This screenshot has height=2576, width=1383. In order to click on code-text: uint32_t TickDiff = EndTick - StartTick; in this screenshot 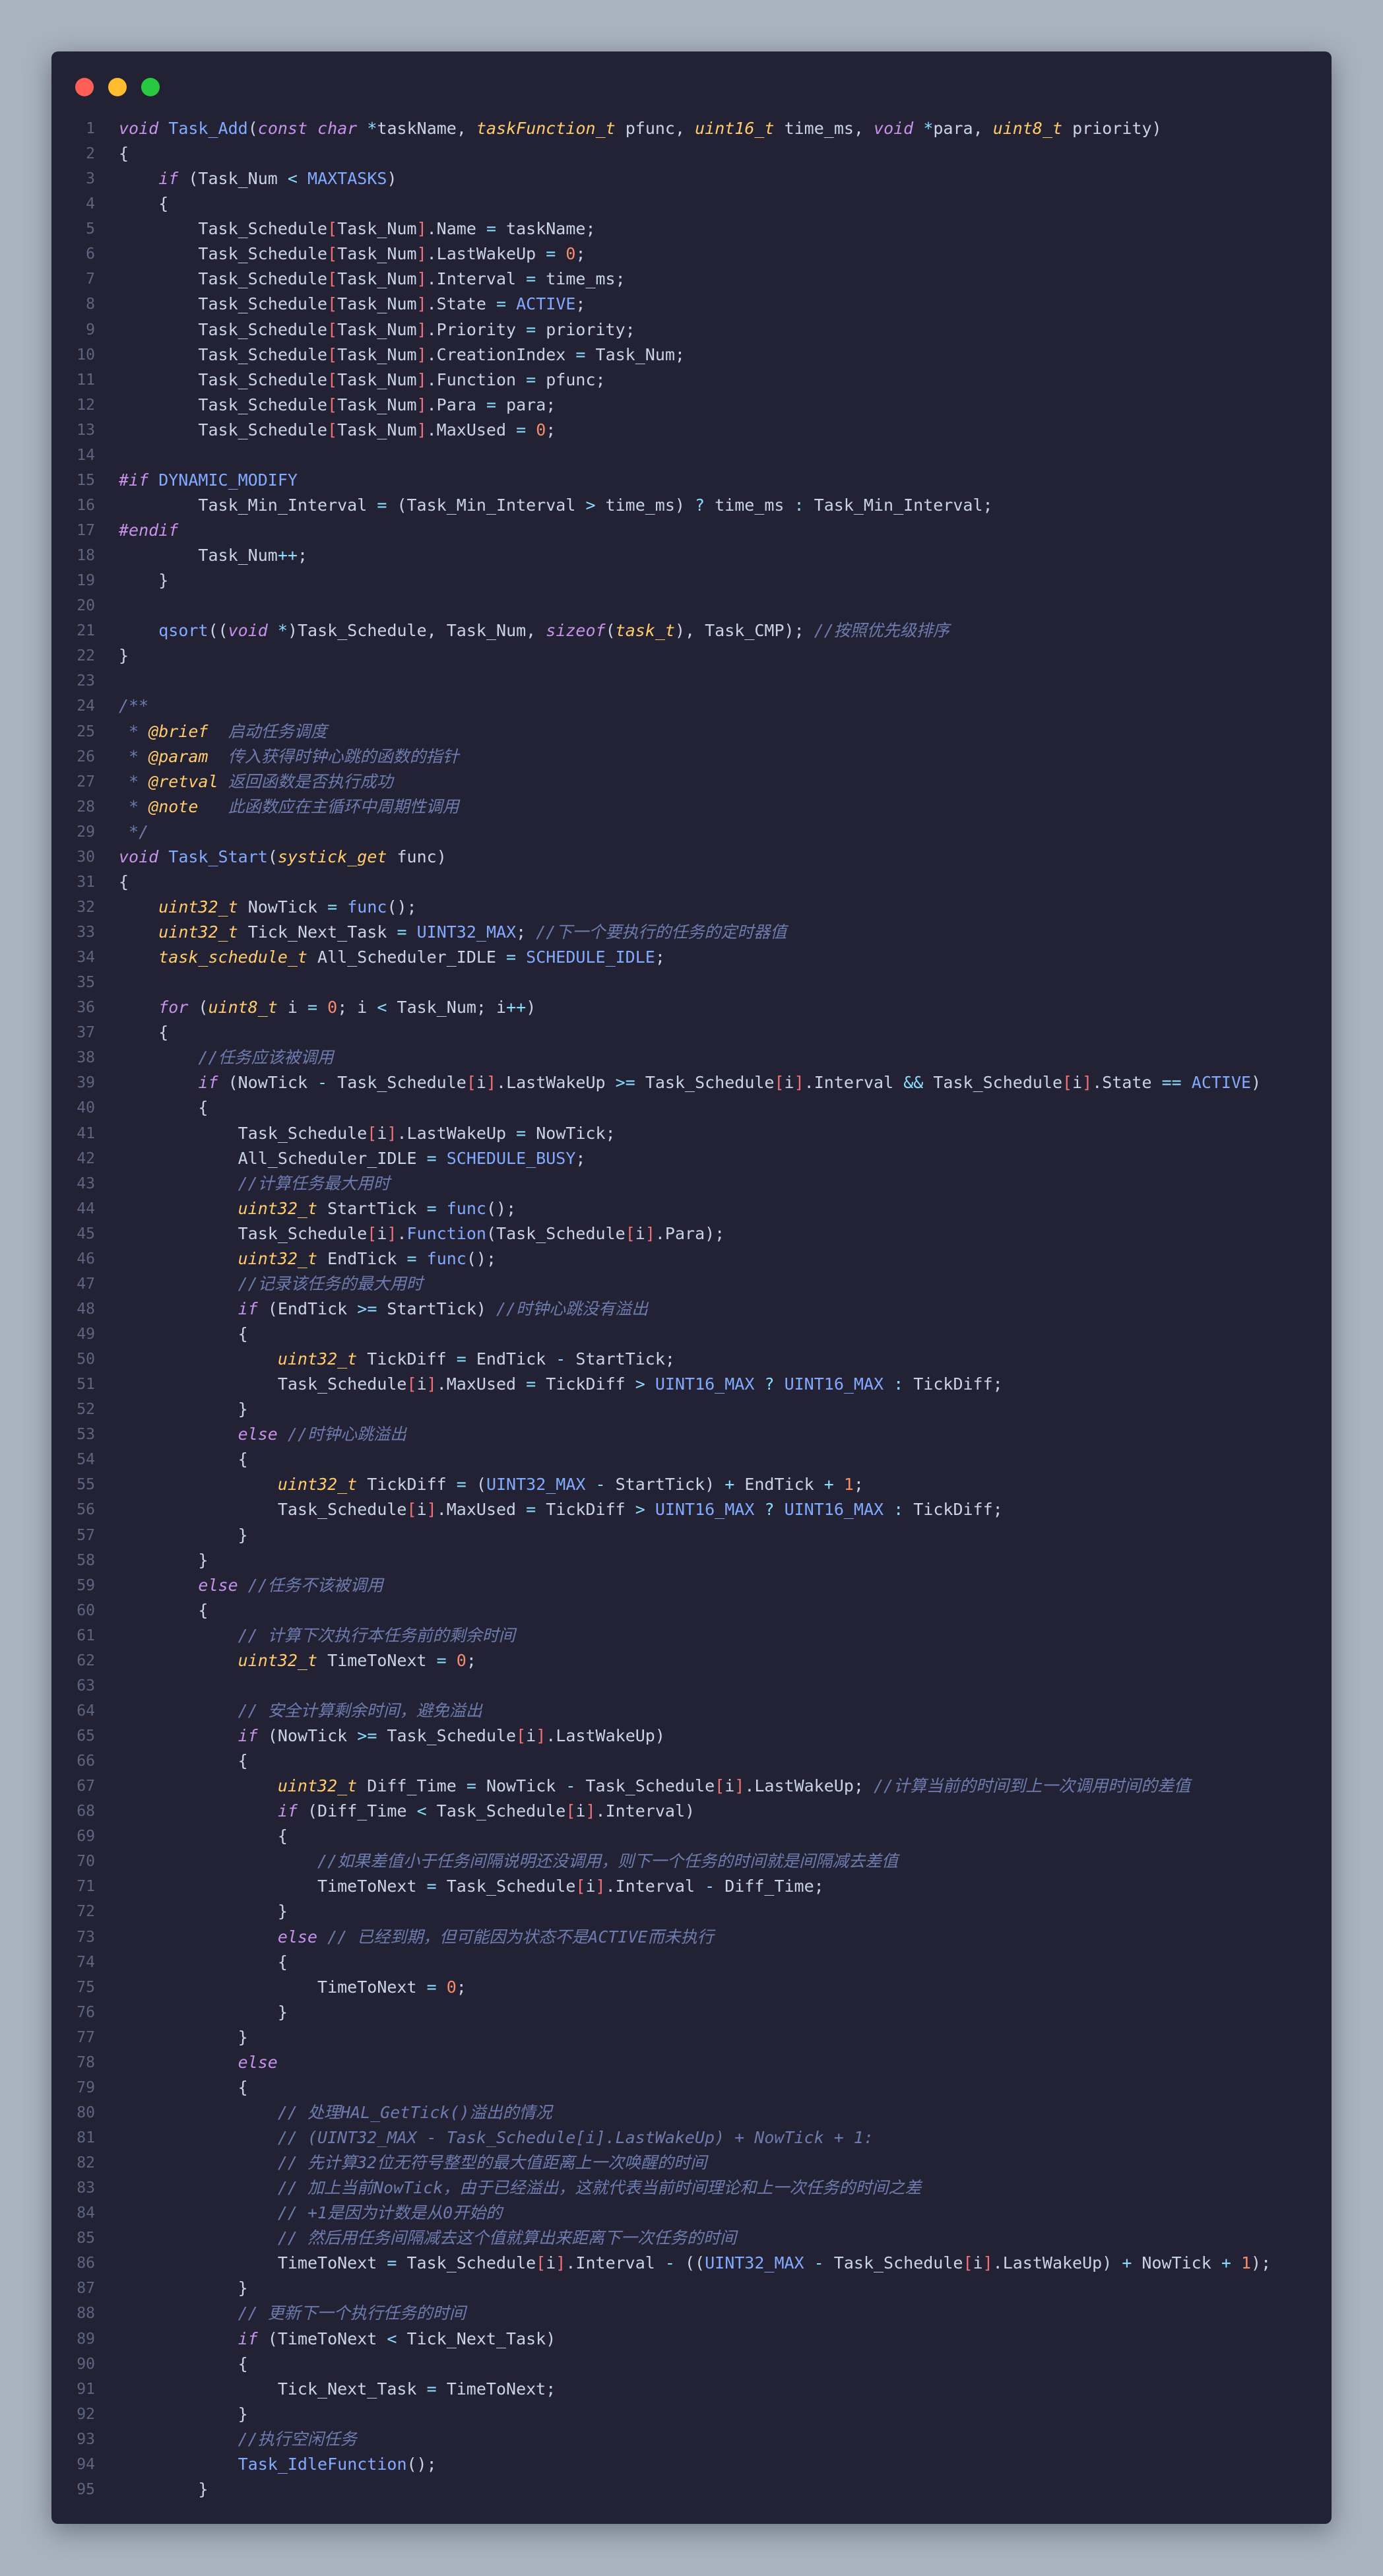, I will do `click(397, 1359)`.